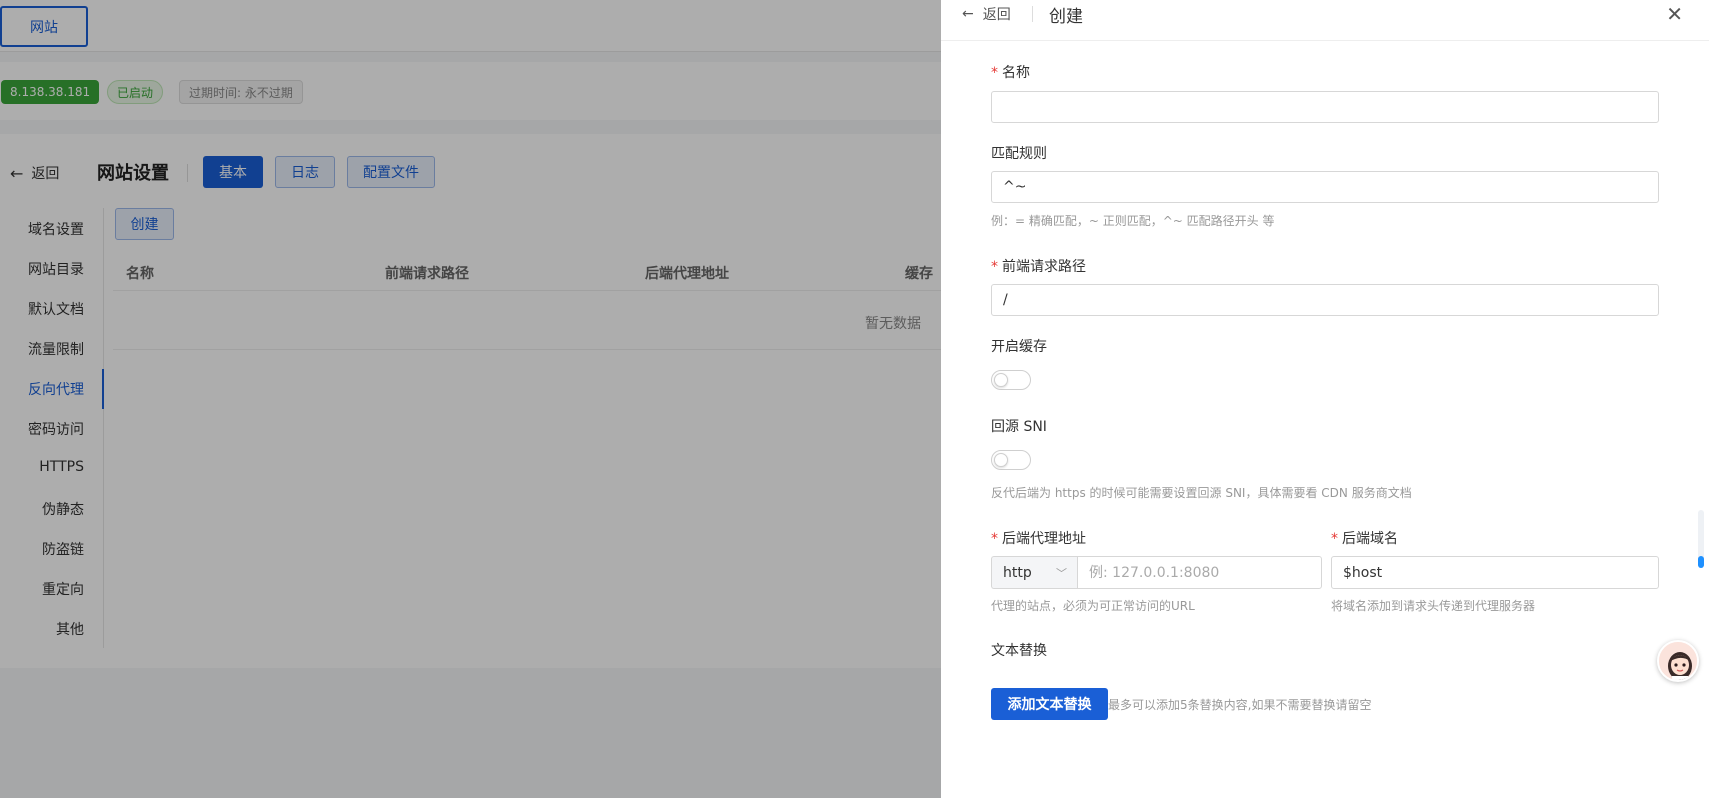 Image resolution: width=1709 pixels, height=798 pixels. I want to click on back-label: 返回, so click(996, 15).